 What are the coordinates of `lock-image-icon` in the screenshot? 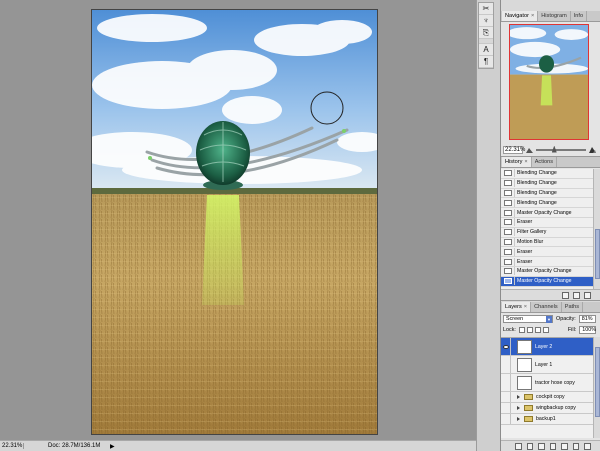 It's located at (529, 329).